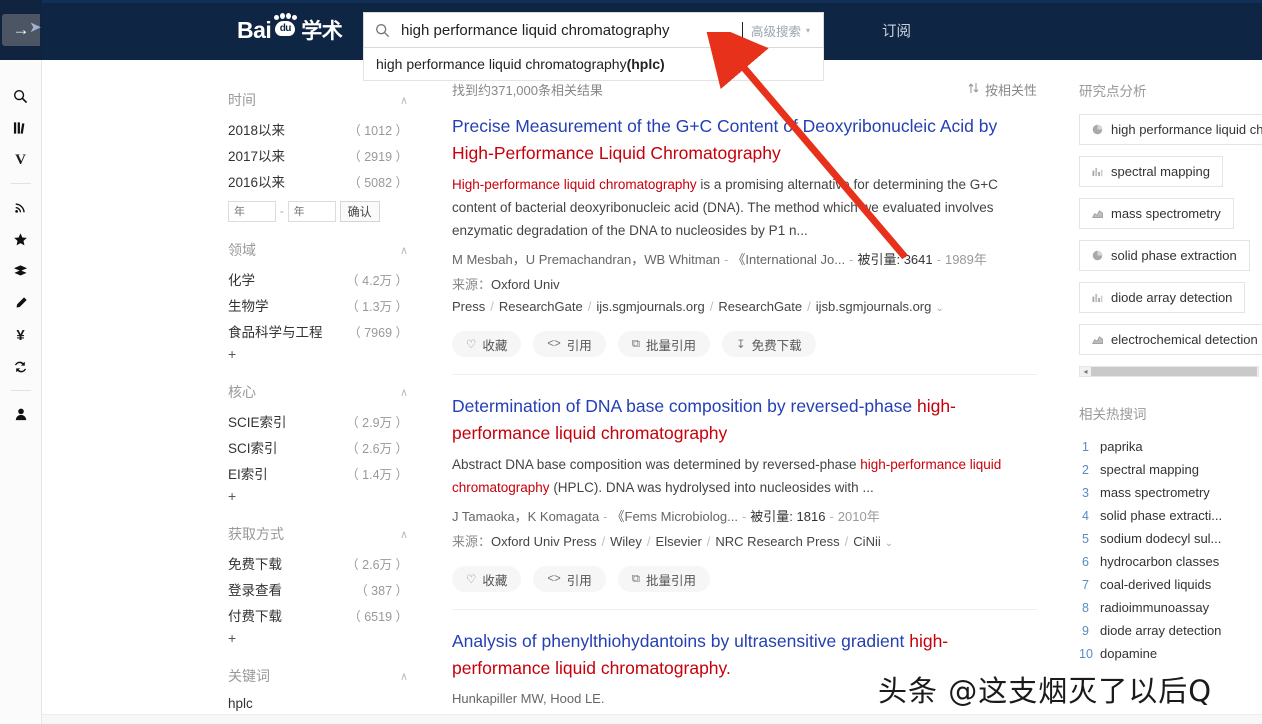  I want to click on hot-search-item: 8 radioimmunoassay, so click(1170, 607).